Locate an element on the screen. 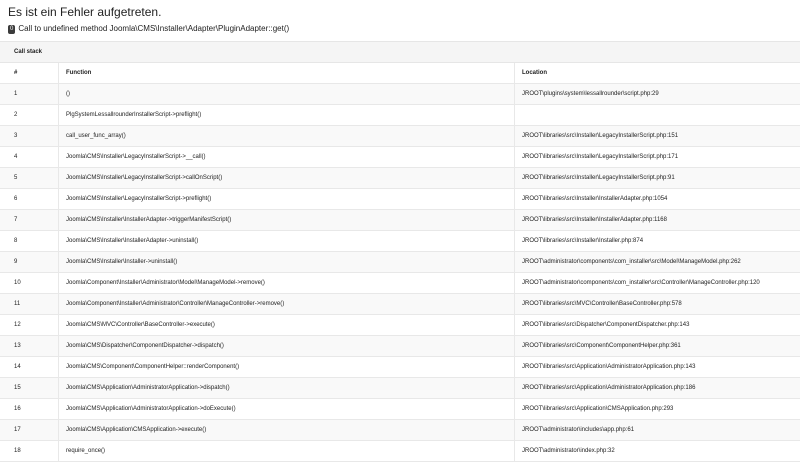 This screenshot has height=462, width=800. call-stack-heading: Call stack is located at coordinates (400, 52).